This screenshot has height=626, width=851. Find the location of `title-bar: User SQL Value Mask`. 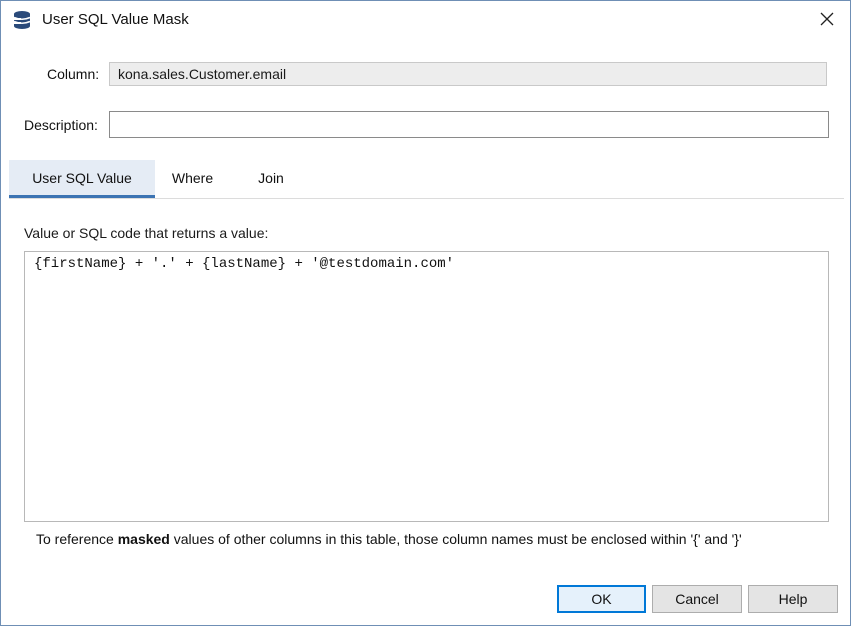

title-bar: User SQL Value Mask is located at coordinates (425, 20).